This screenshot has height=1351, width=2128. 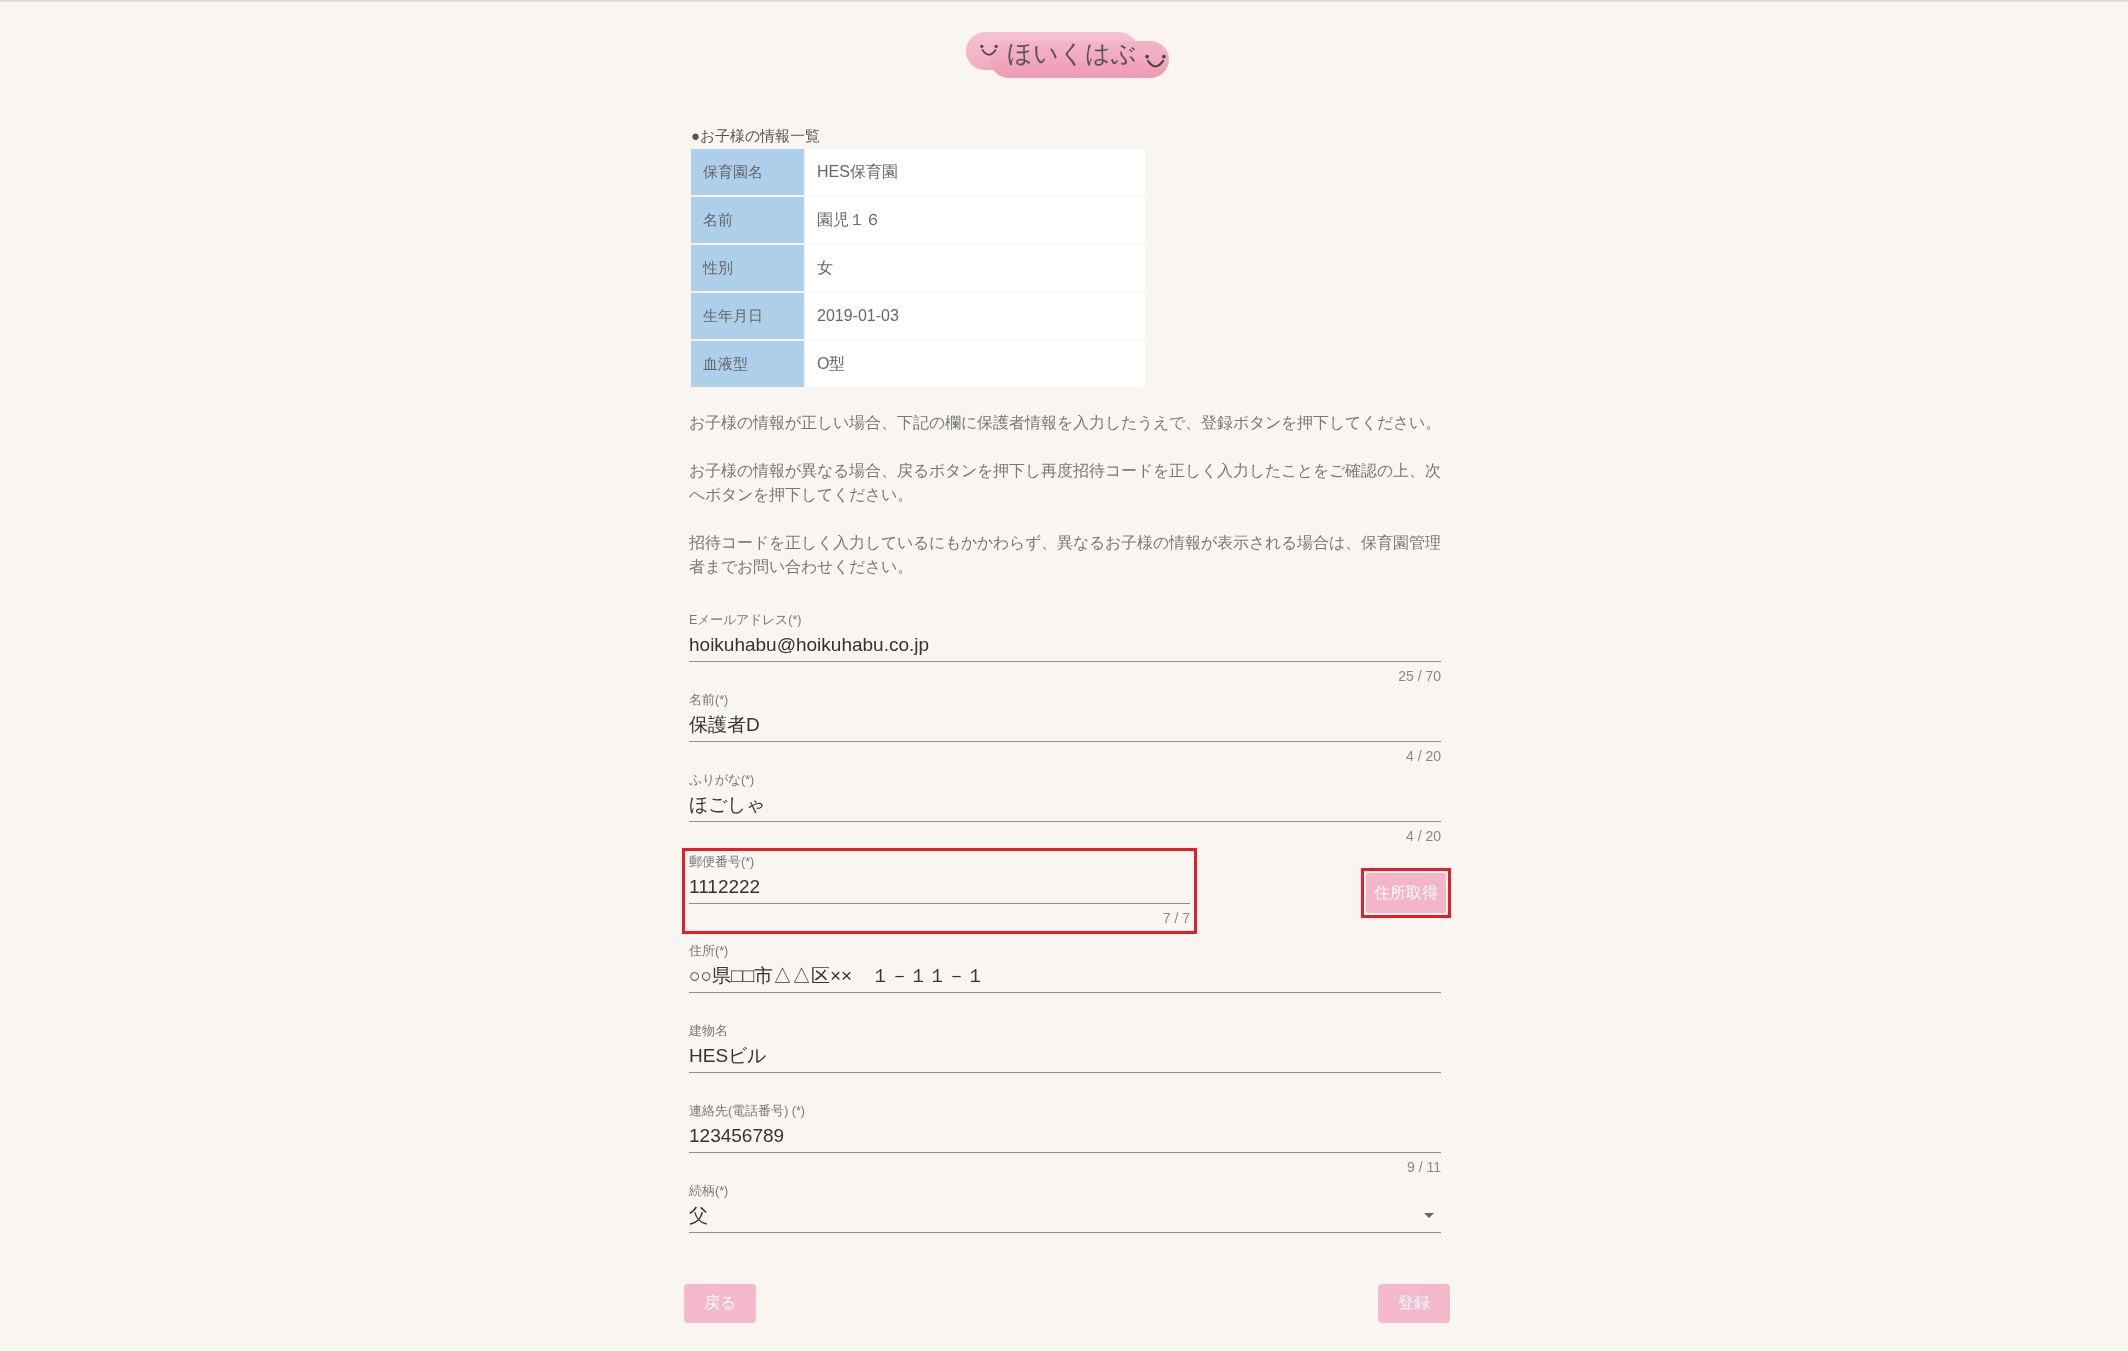 I want to click on header-cell: 保育園名, so click(x=747, y=172).